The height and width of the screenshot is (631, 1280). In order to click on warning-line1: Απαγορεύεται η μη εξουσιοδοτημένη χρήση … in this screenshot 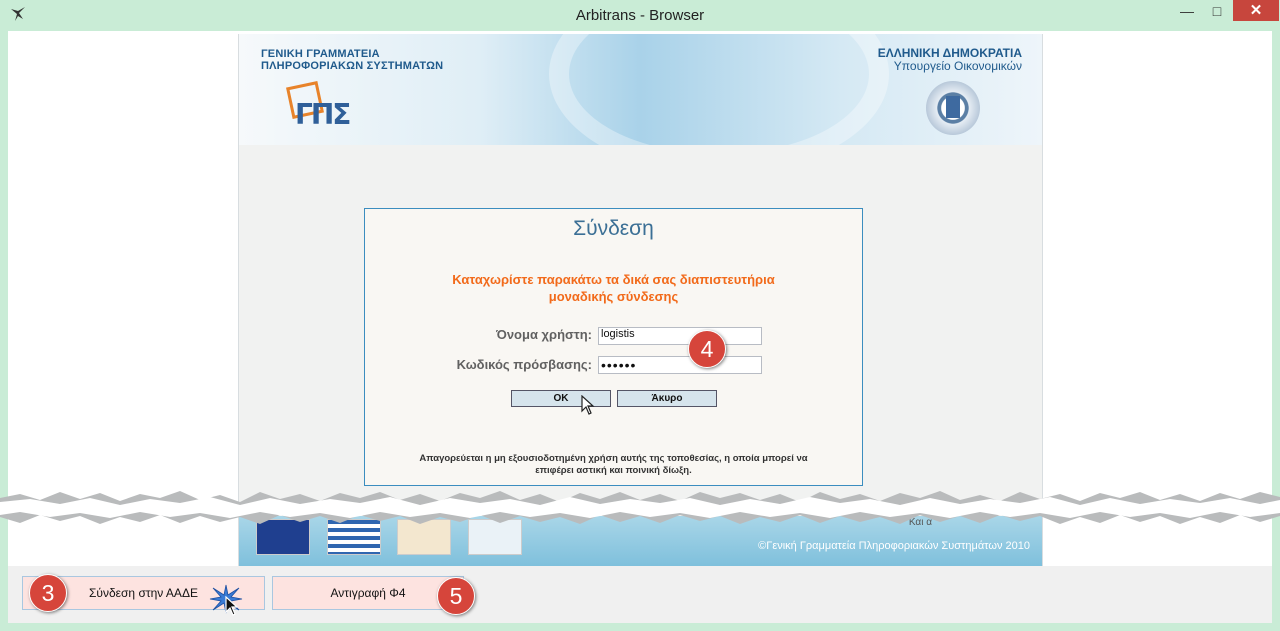, I will do `click(613, 458)`.